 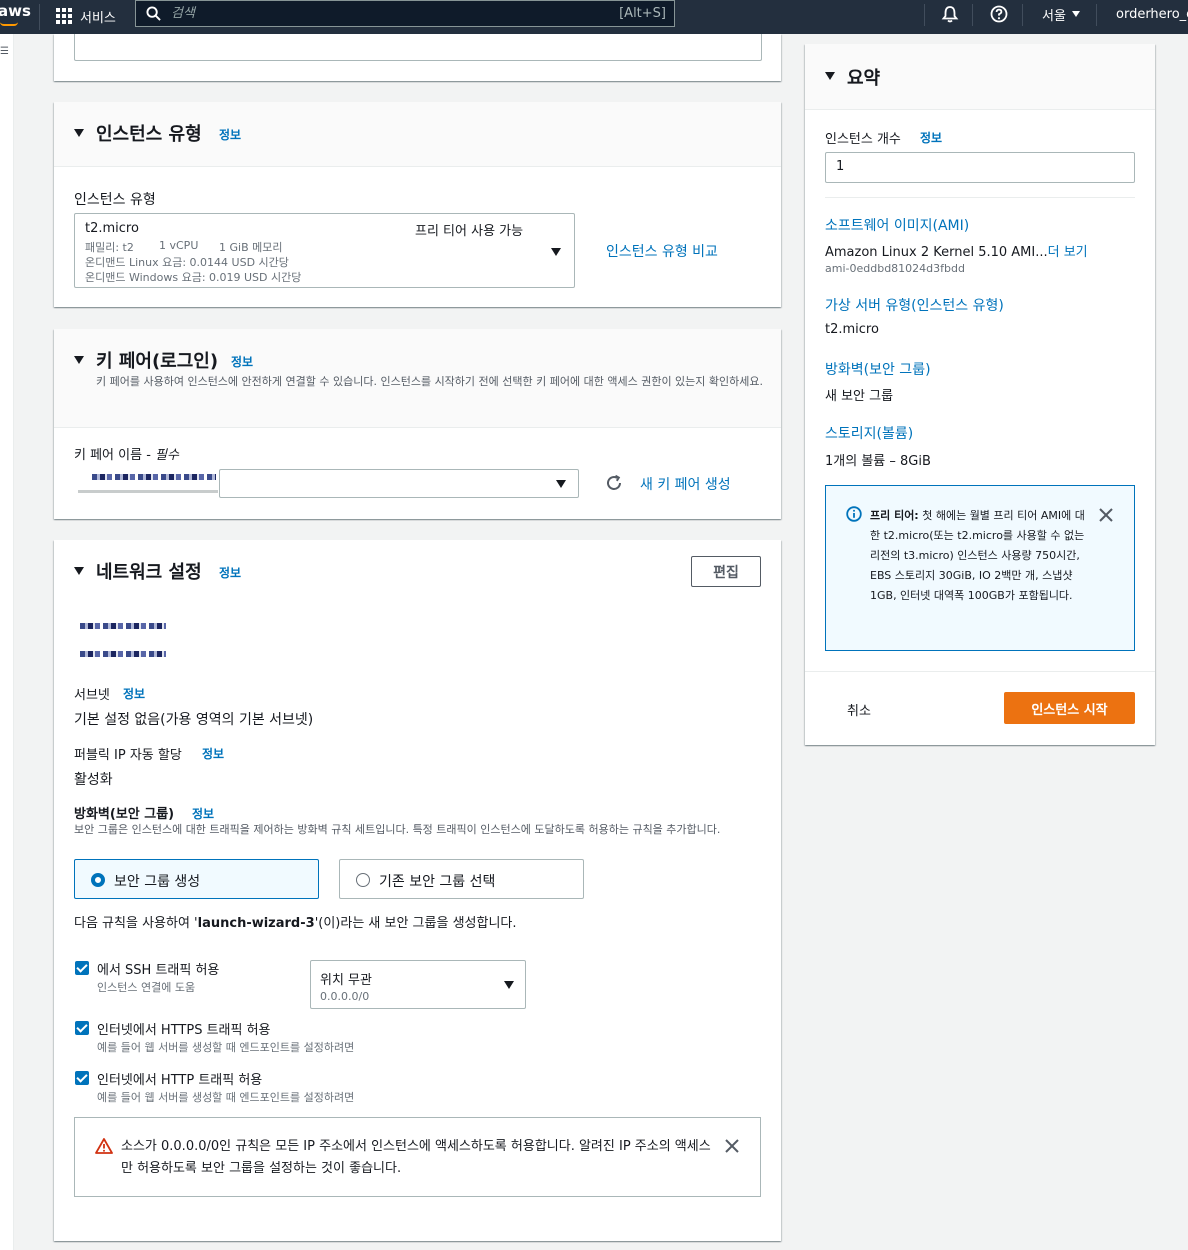 What do you see at coordinates (104, 1146) in the screenshot?
I see `warning-icon` at bounding box center [104, 1146].